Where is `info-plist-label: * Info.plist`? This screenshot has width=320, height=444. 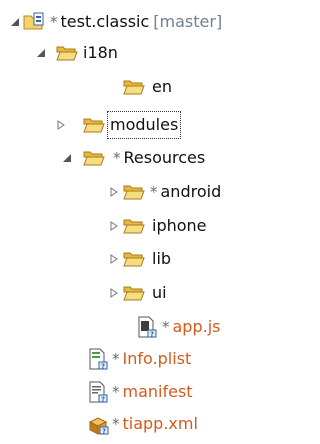 info-plist-label: * Info.plist is located at coordinates (151, 359).